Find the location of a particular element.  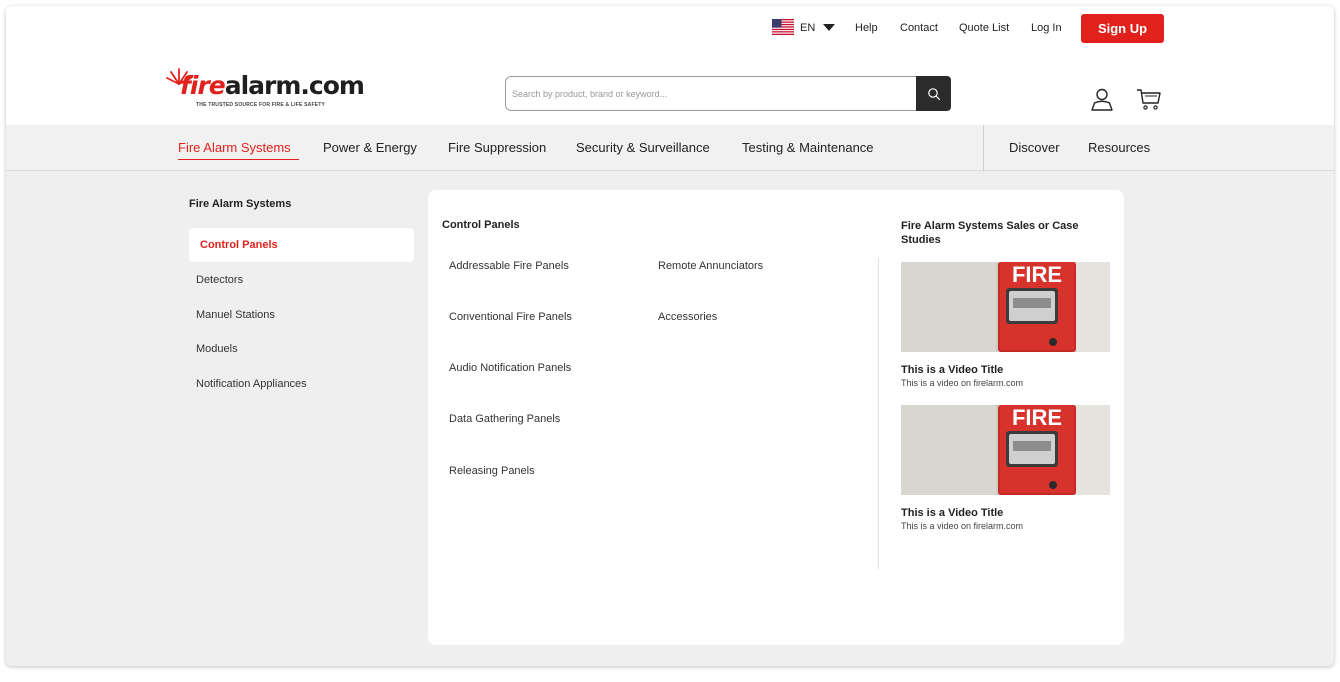

logo-wordmark: firealarm.com is located at coordinates (272, 86).